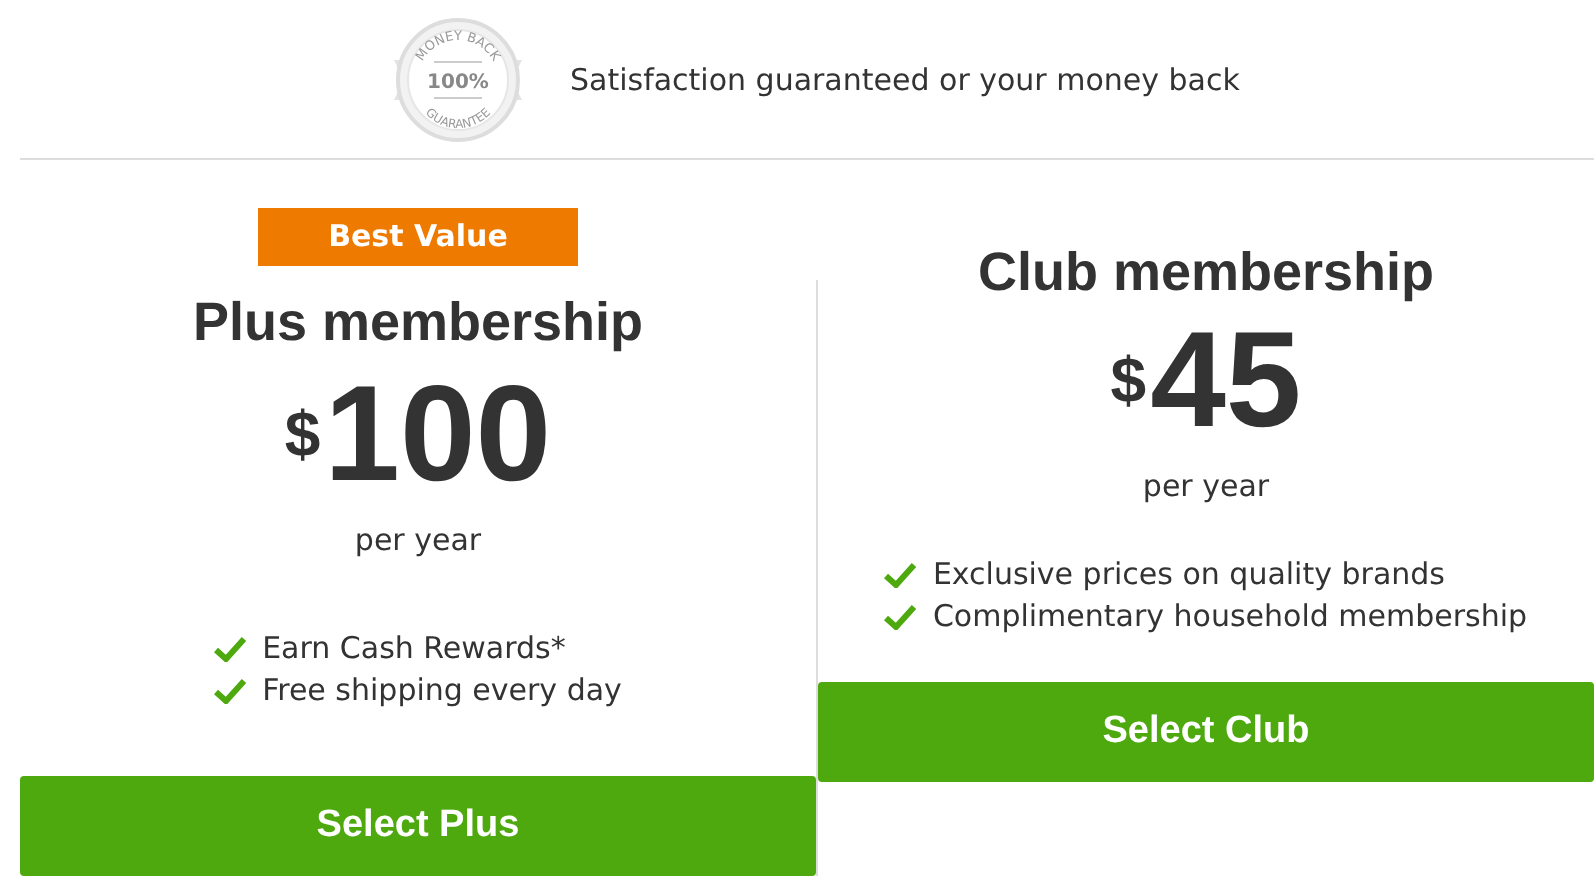 The height and width of the screenshot is (876, 1594). I want to click on plan-title: Club membership, so click(1206, 273).